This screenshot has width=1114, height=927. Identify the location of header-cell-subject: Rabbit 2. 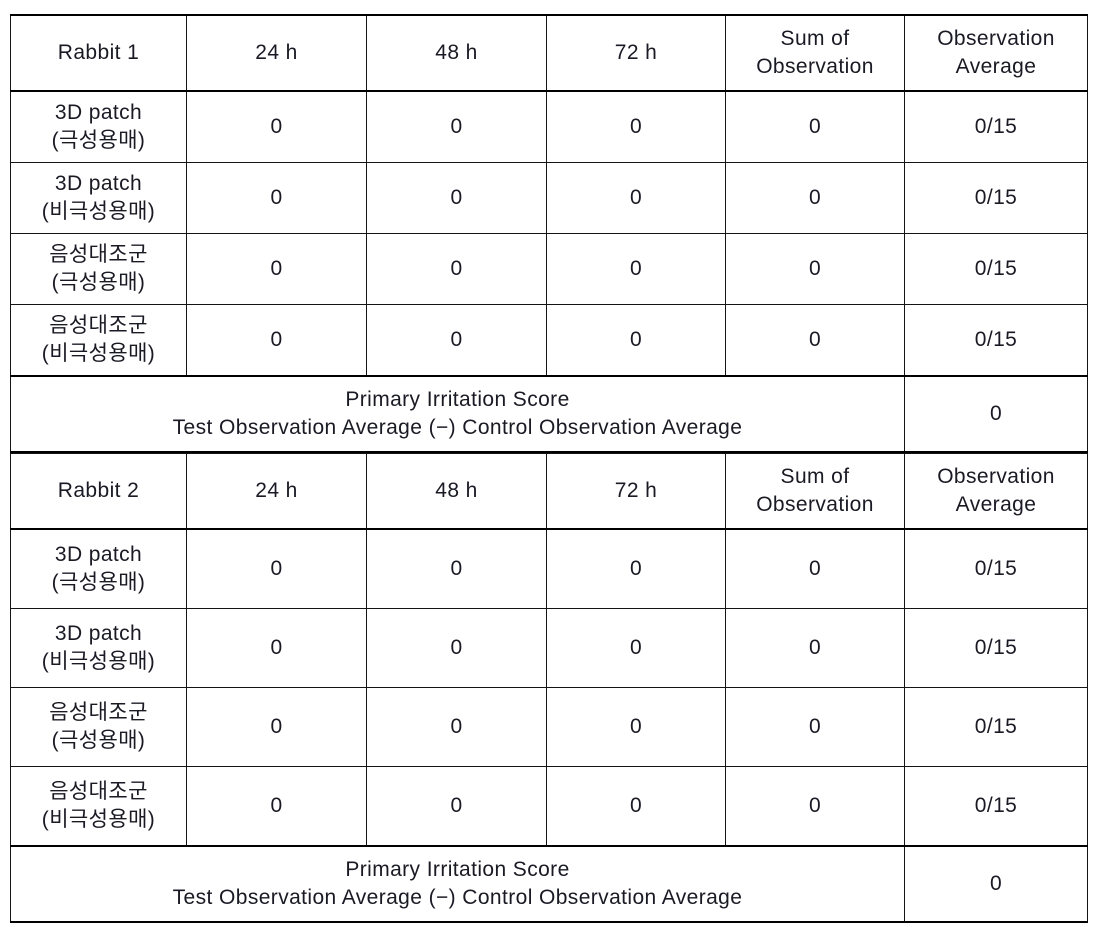
(98, 491).